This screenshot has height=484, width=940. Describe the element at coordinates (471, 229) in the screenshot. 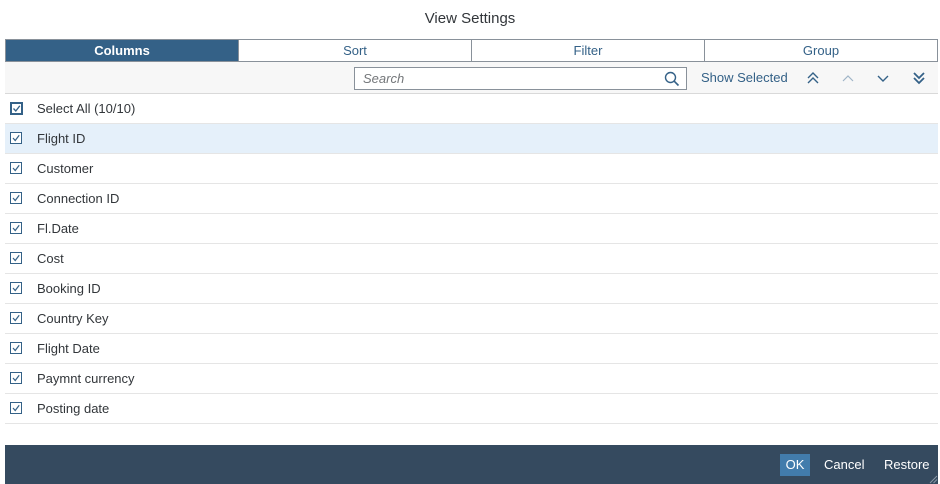

I see `list-item: Fl.Date` at that location.